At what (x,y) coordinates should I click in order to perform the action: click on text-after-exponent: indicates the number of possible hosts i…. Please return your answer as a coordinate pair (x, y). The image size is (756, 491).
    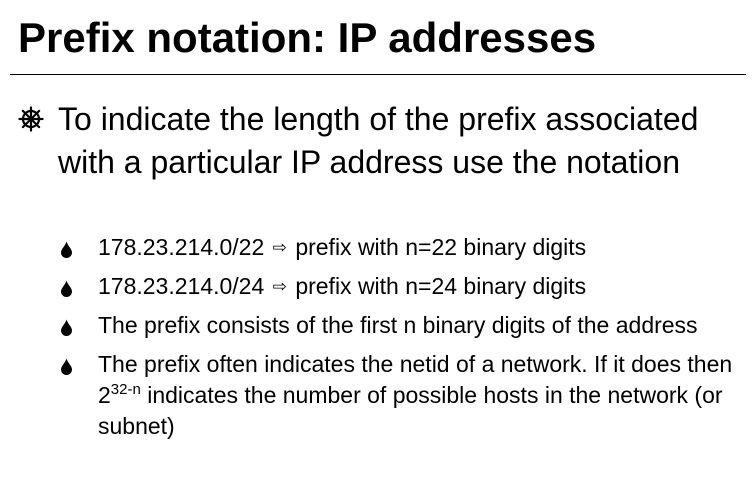
    Looking at the image, I should click on (410, 410).